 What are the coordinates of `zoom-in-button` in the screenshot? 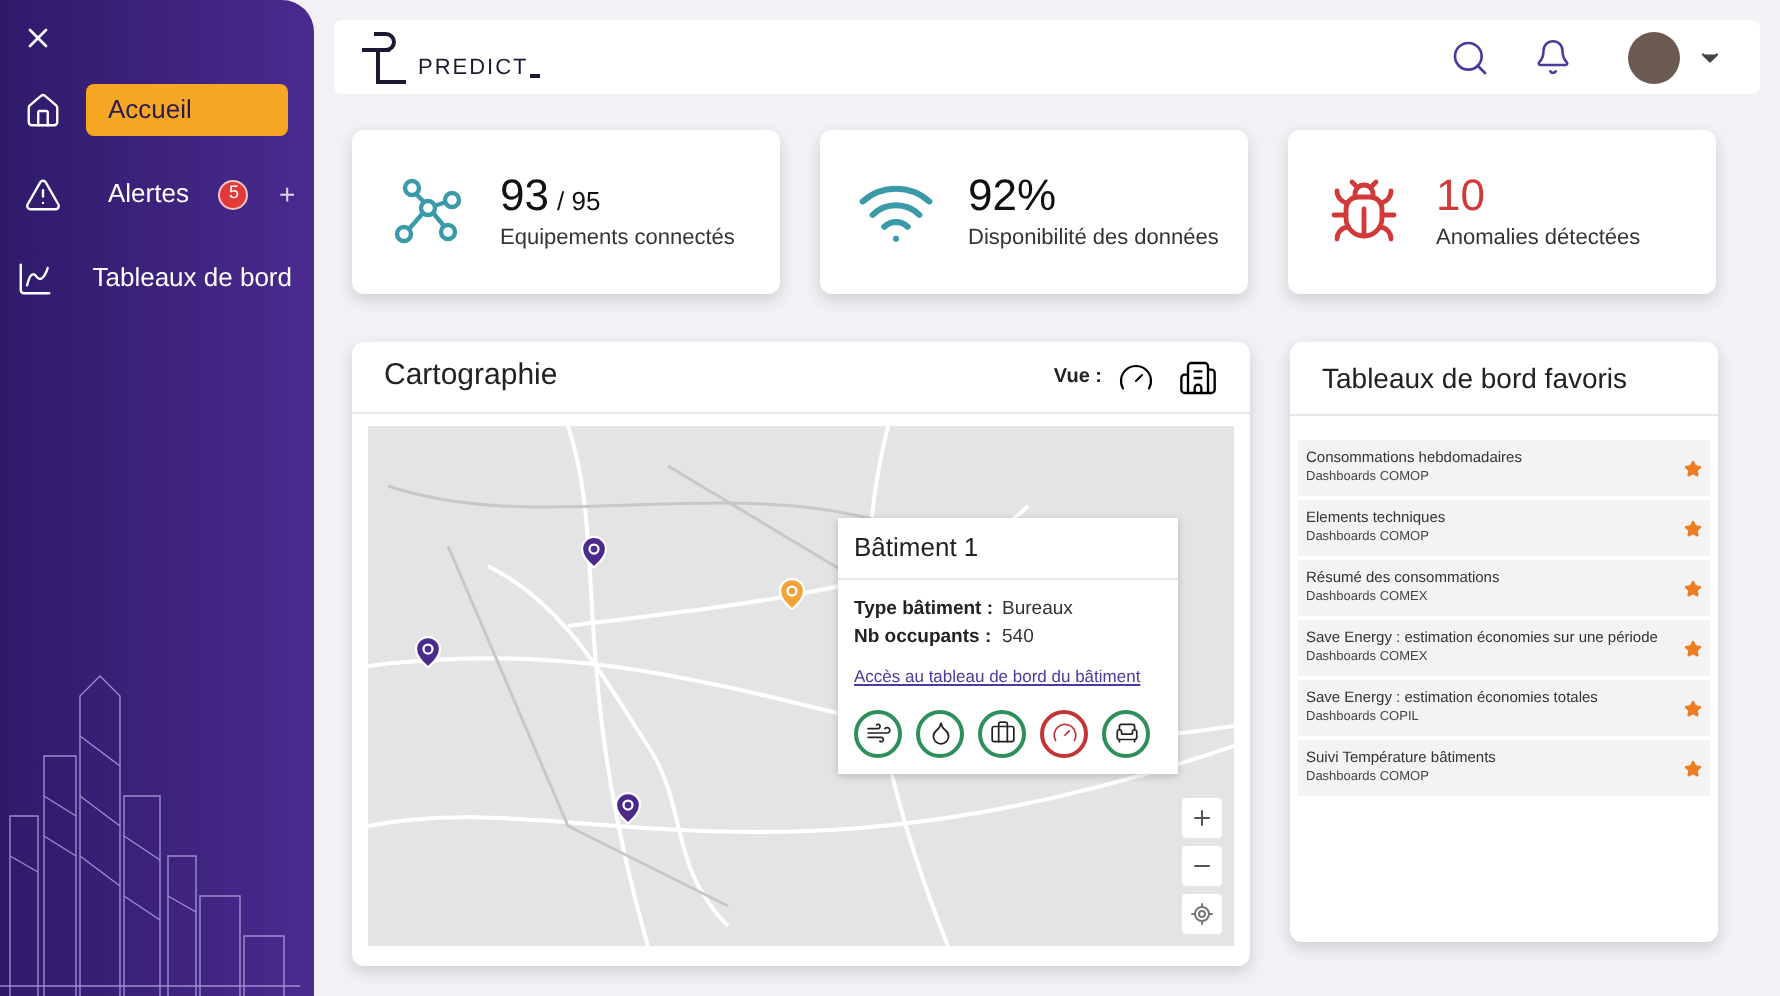 It's located at (1202, 818).